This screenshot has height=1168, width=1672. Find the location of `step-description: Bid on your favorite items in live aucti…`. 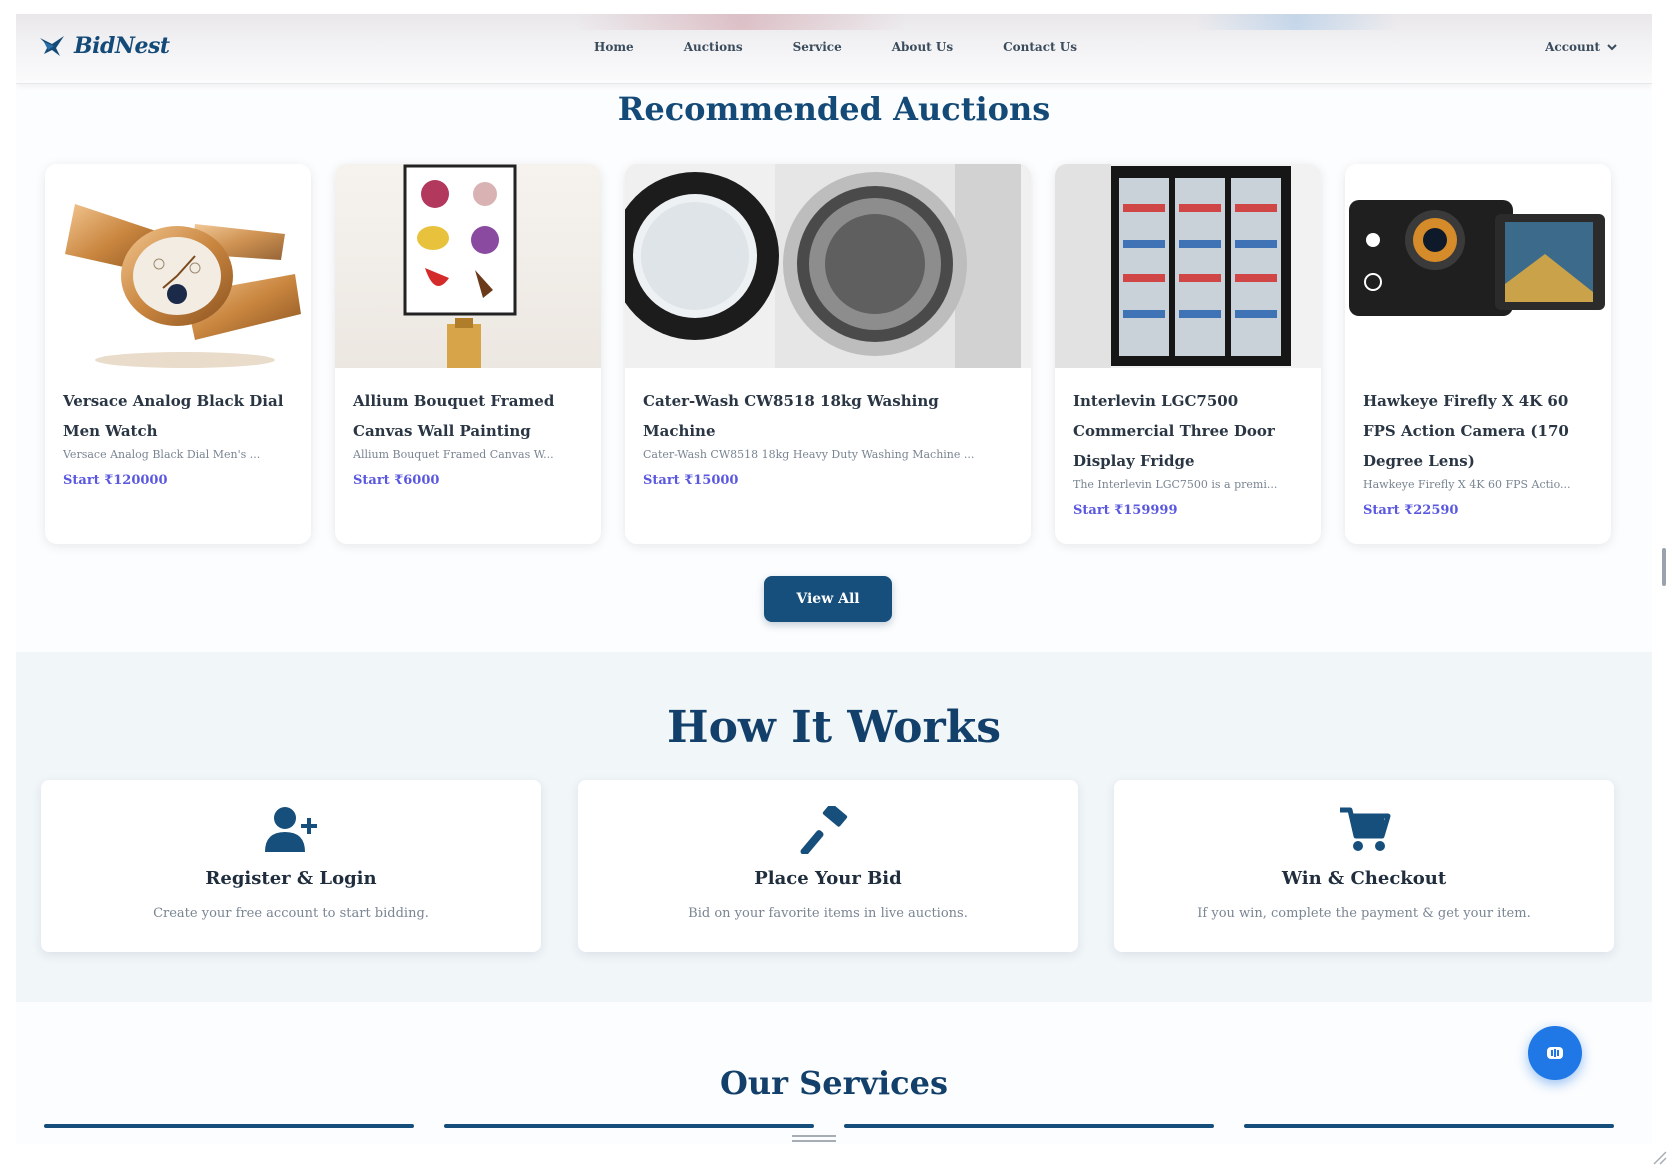

step-description: Bid on your favorite items in live aucti… is located at coordinates (828, 913).